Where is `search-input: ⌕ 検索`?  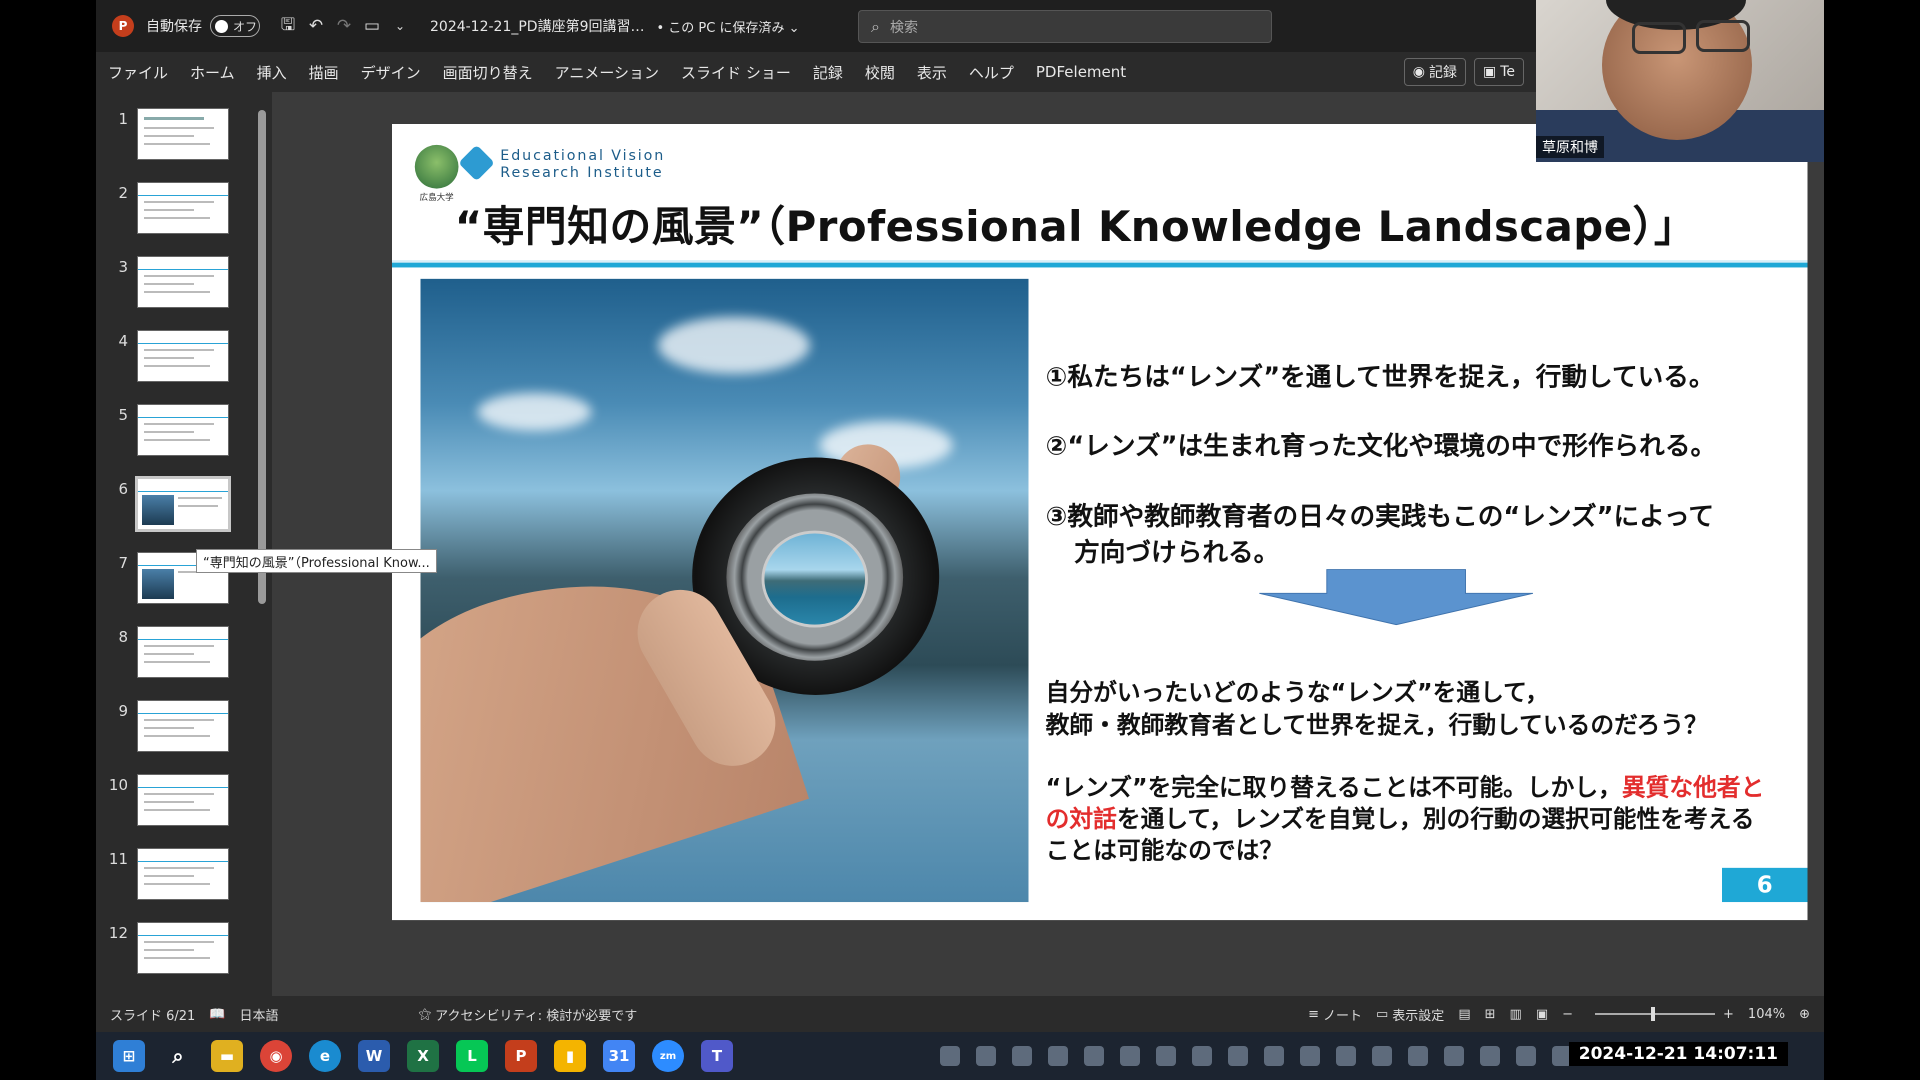
search-input: ⌕ 検索 is located at coordinates (1065, 26).